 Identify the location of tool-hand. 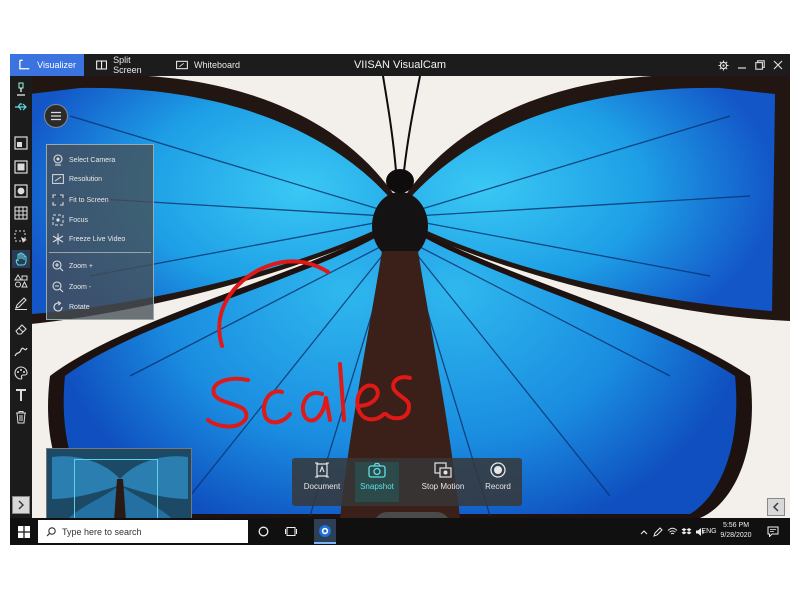
(21, 259).